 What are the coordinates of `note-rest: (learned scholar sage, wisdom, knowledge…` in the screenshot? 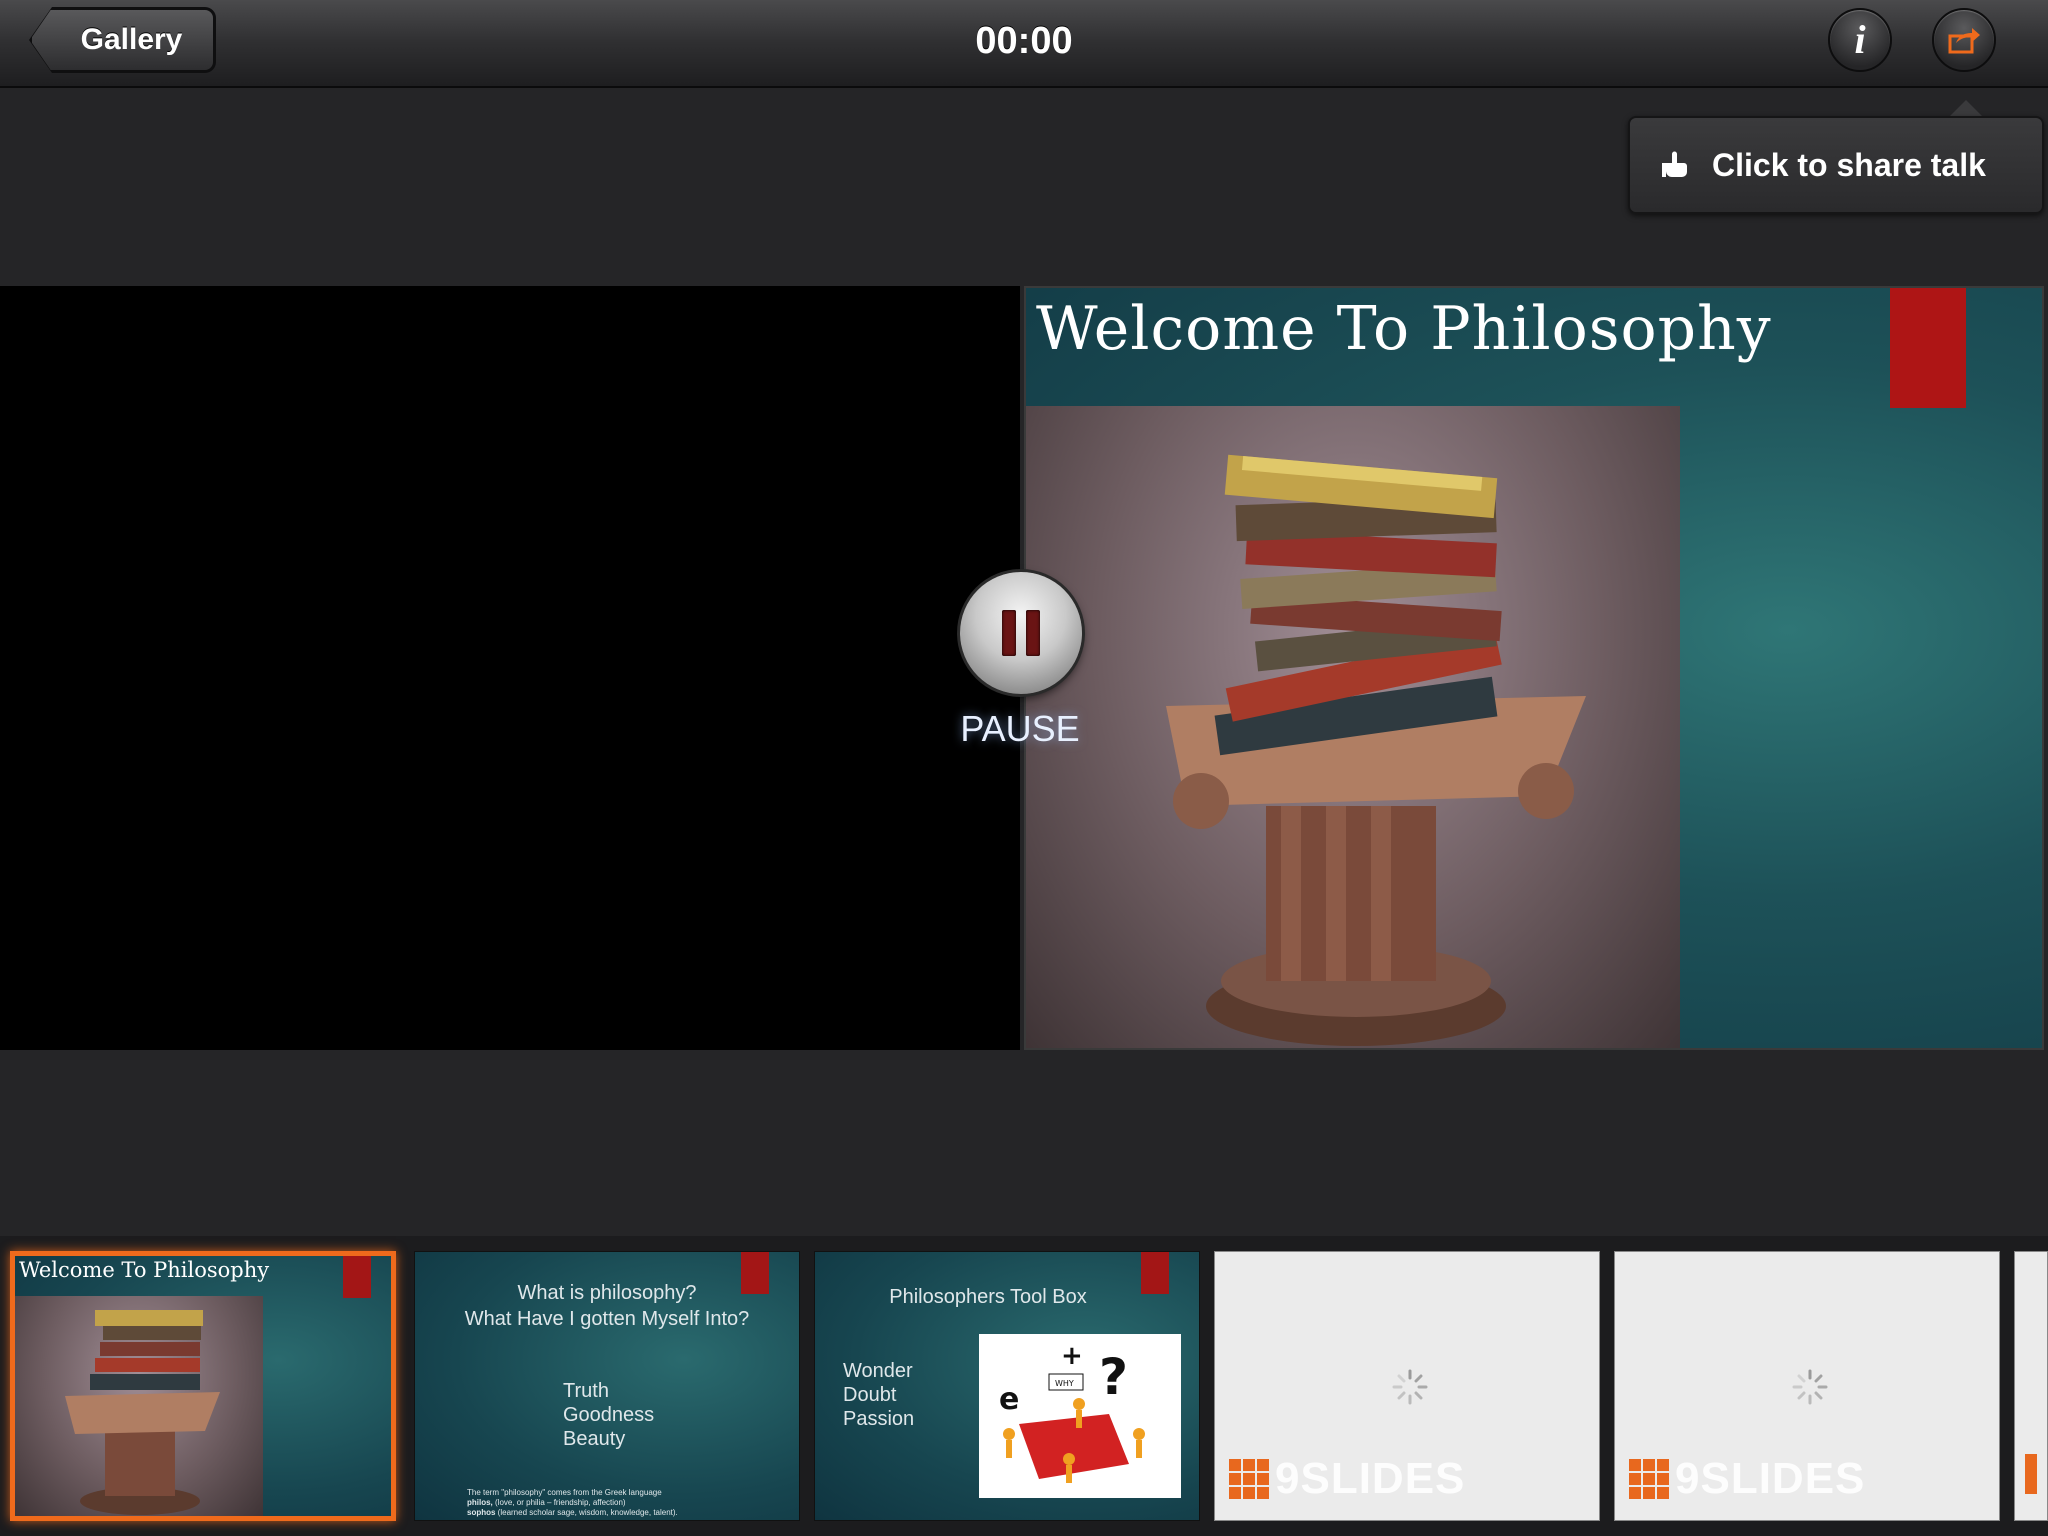 It's located at (586, 1512).